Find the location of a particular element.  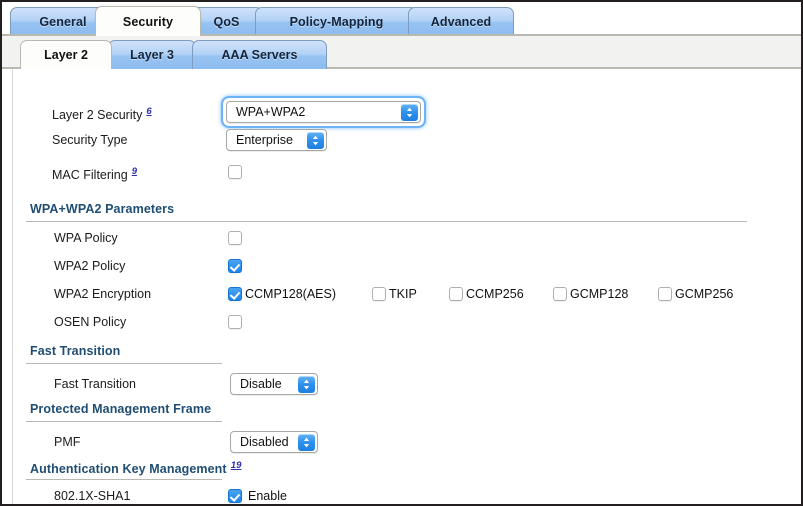

akm-8021x-sha1-label: 802.1X-SHA1 is located at coordinates (92, 496).